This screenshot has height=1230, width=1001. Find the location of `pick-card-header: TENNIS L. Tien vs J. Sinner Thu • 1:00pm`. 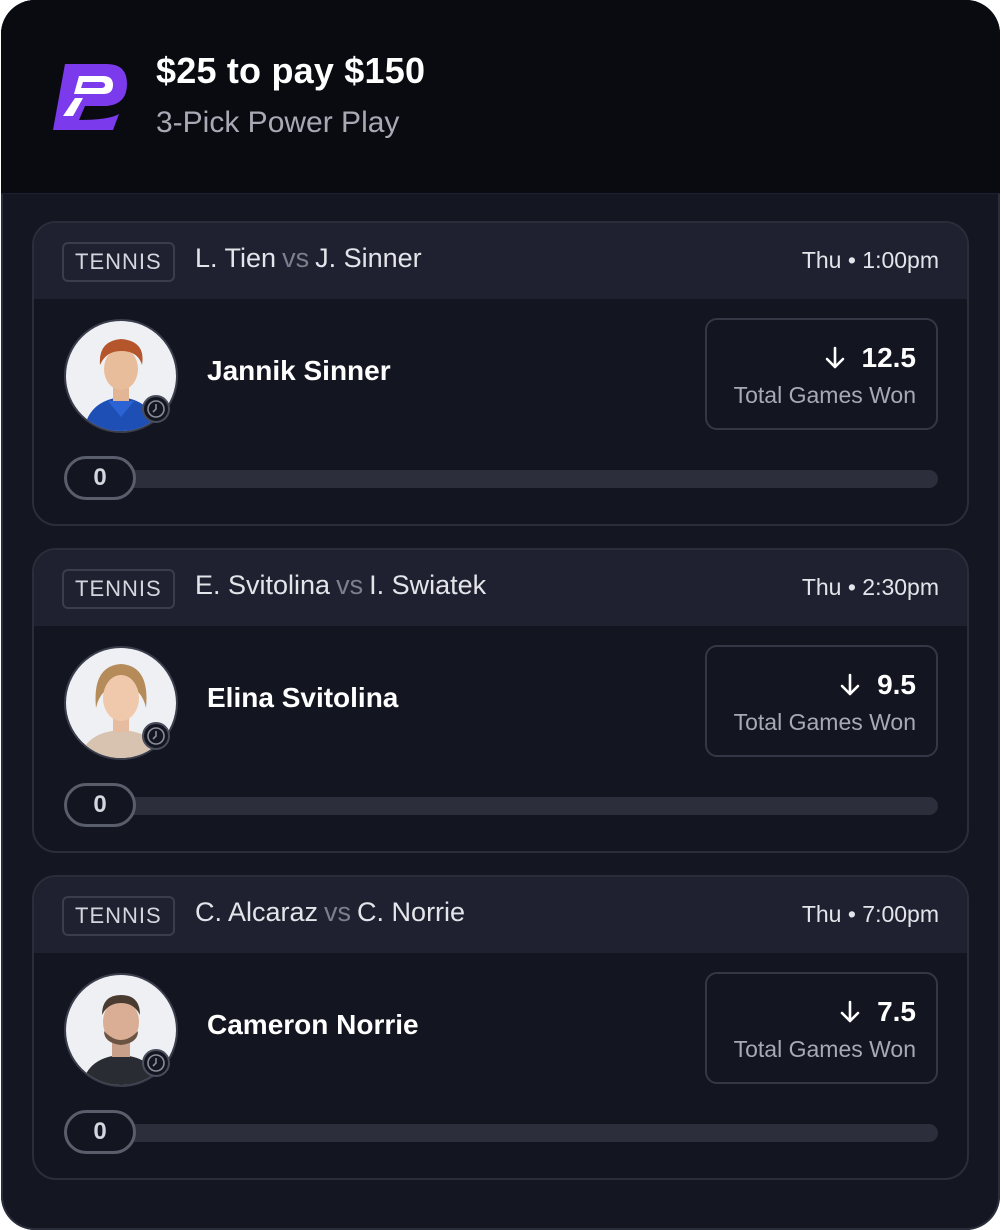

pick-card-header: TENNIS L. Tien vs J. Sinner Thu • 1:00pm is located at coordinates (500, 261).